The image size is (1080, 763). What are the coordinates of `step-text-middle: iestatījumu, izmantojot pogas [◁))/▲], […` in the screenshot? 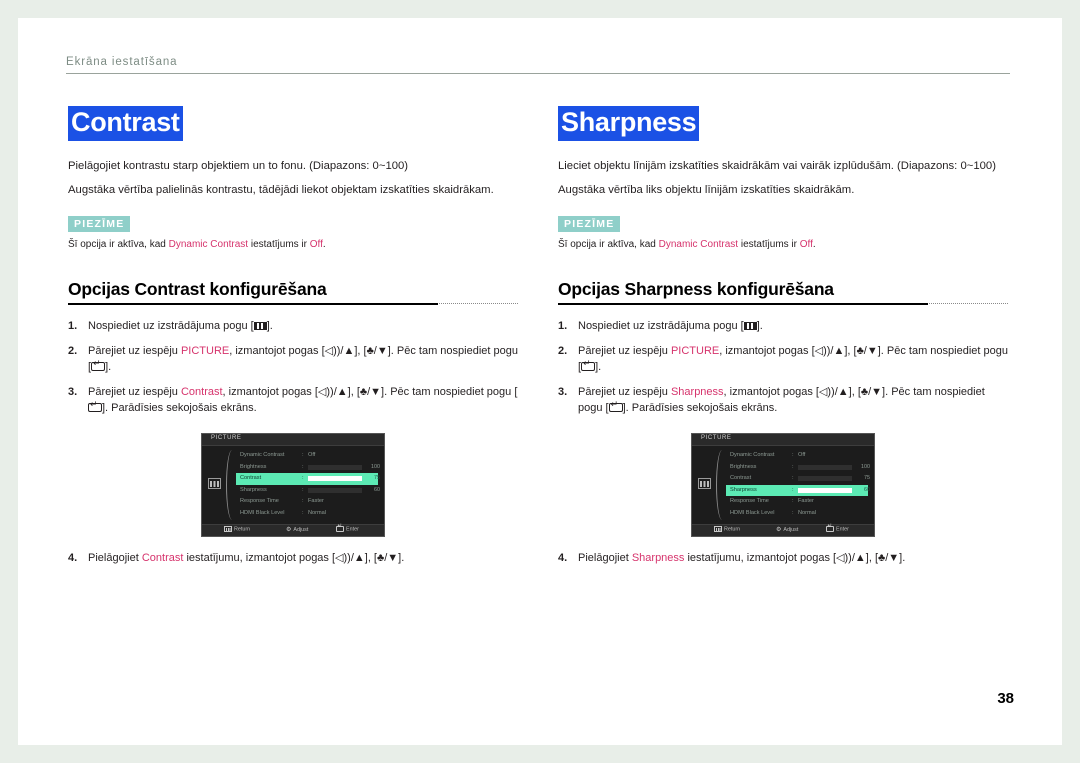 It's located at (294, 558).